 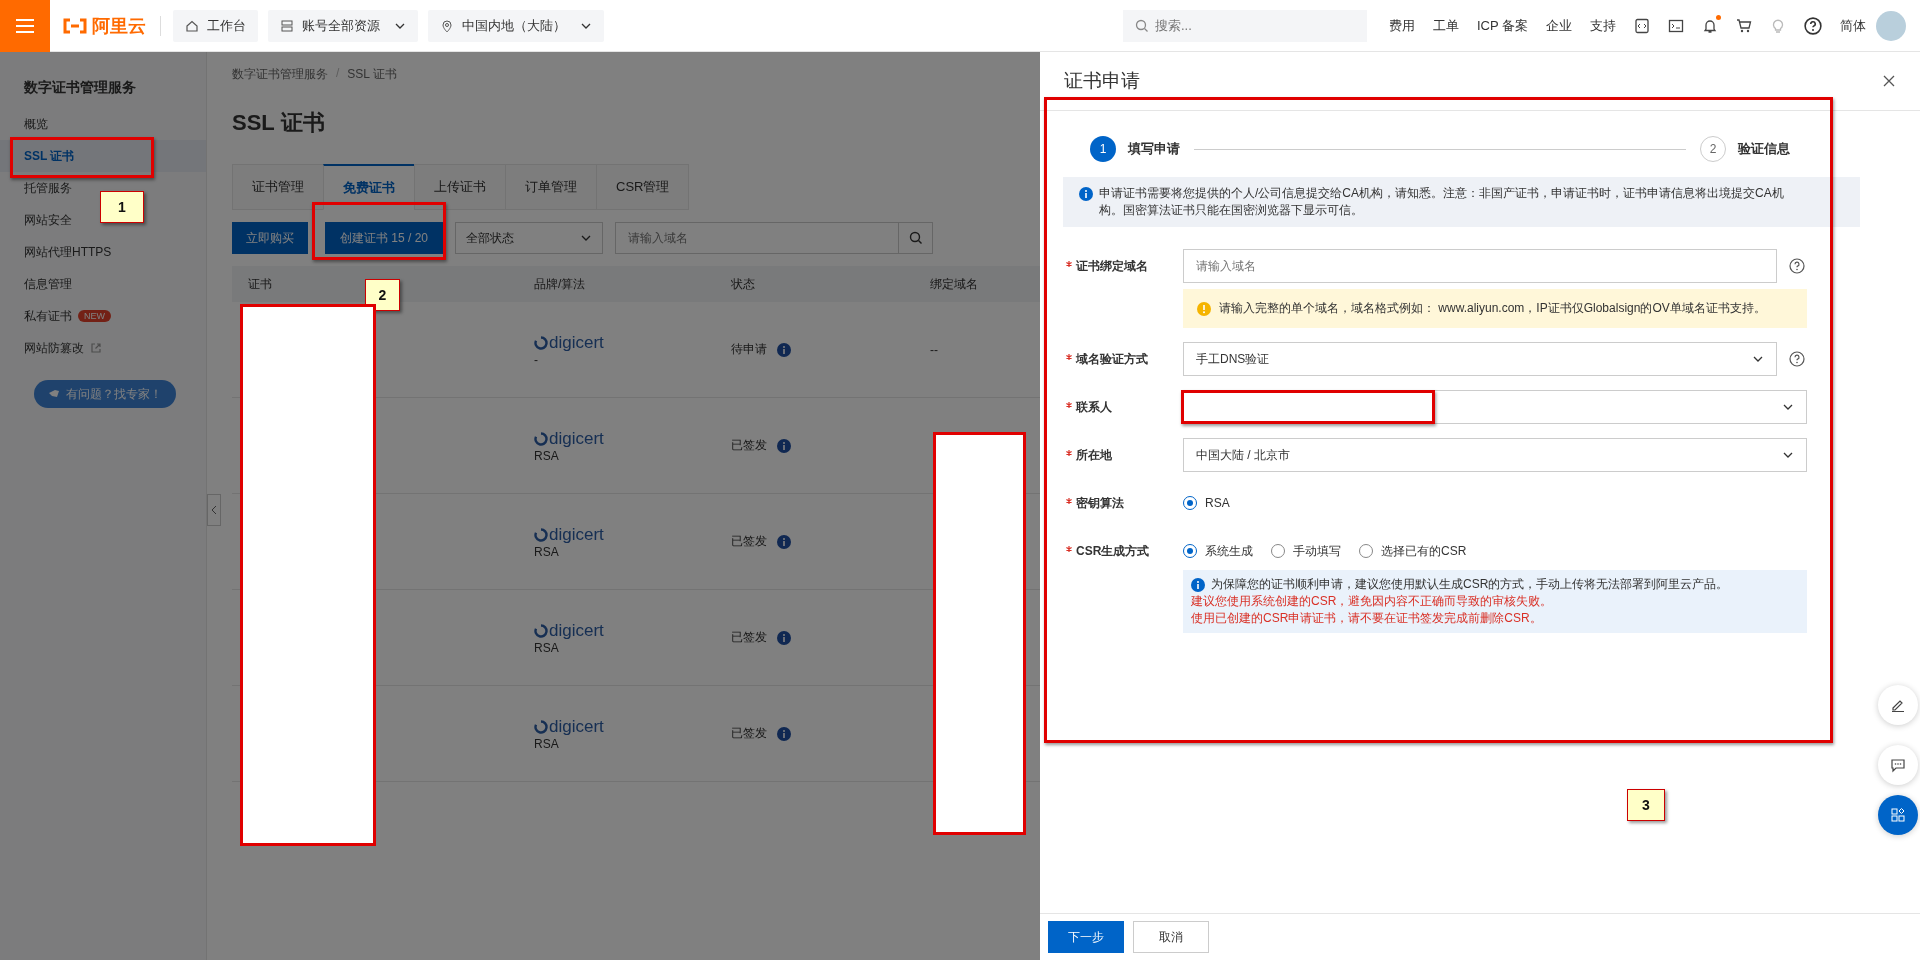 I want to click on step-label: 填写申请, so click(x=1154, y=149).